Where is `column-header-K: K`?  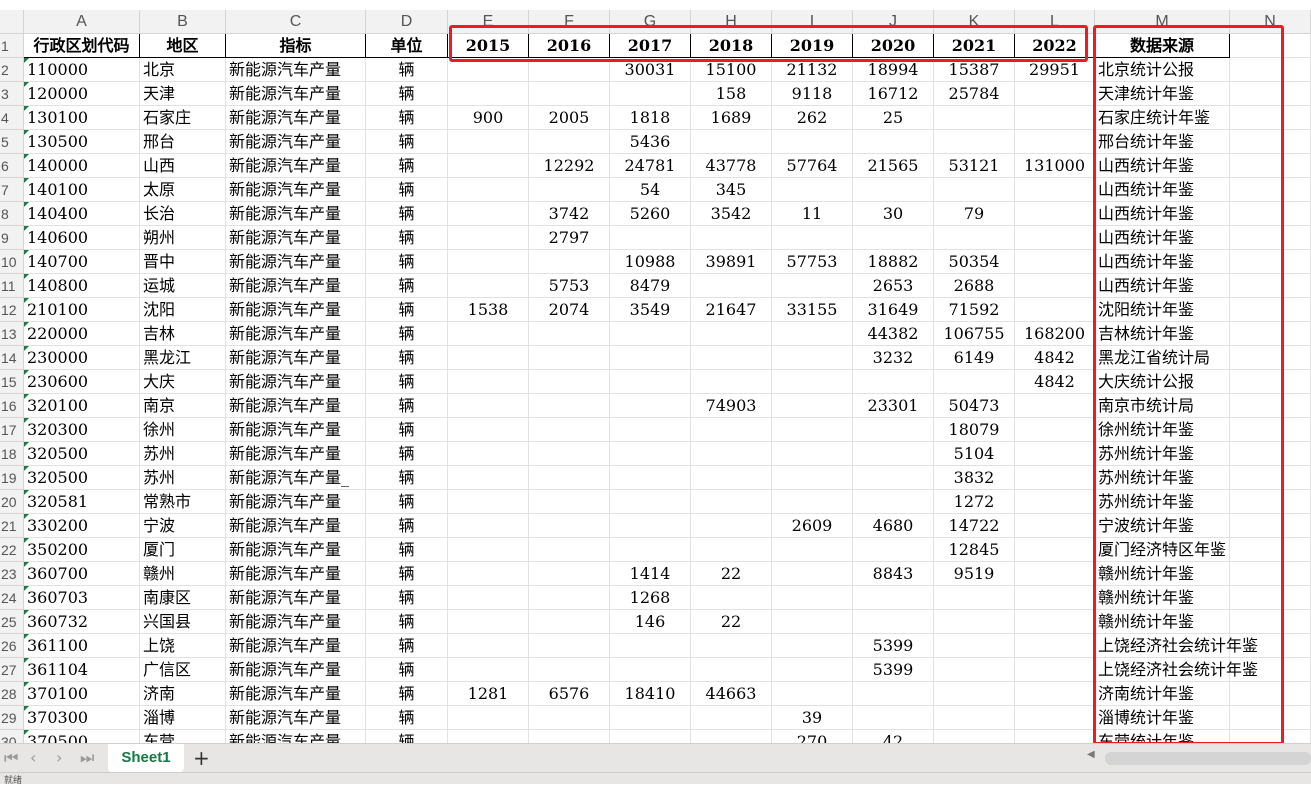 column-header-K: K is located at coordinates (974, 22).